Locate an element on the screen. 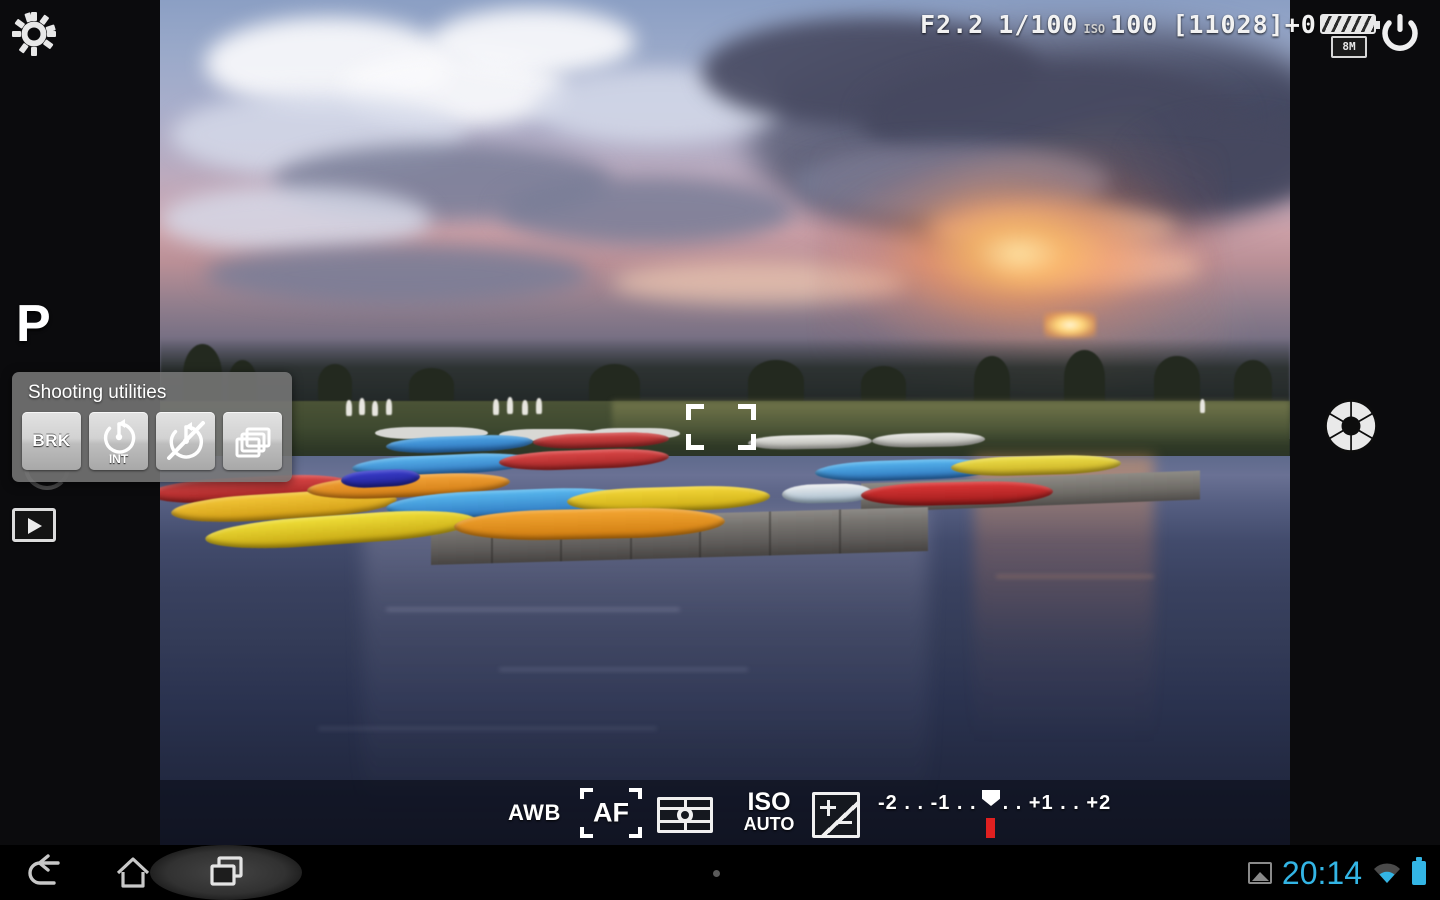 Image resolution: width=1440 pixels, height=900 pixels. gallery-image-icon is located at coordinates (1259, 872).